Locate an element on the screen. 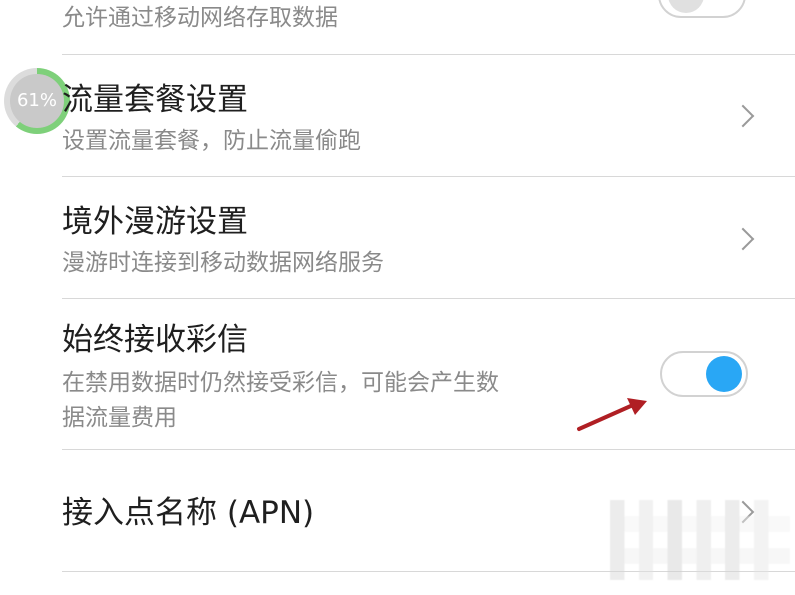  roaming-settings-subtitle: 漫游时连接到移动数据网络服务 is located at coordinates (223, 263).